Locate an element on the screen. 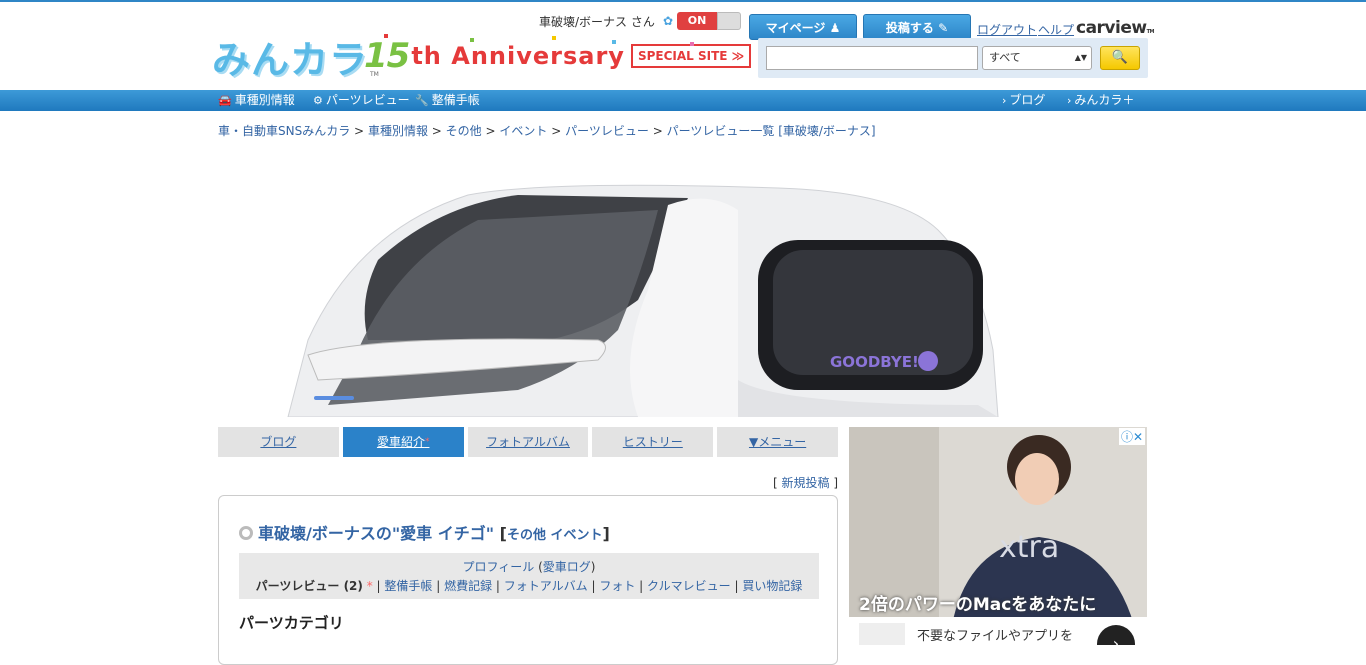  logo-text: みんカラ is located at coordinates (290, 60).